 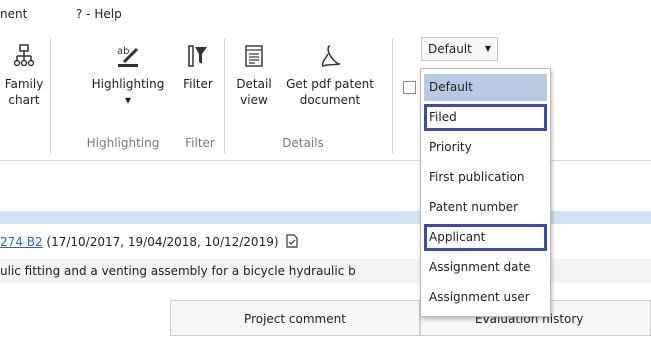 What do you see at coordinates (330, 76) in the screenshot?
I see `get-pdf-button: Get pdf patent document` at bounding box center [330, 76].